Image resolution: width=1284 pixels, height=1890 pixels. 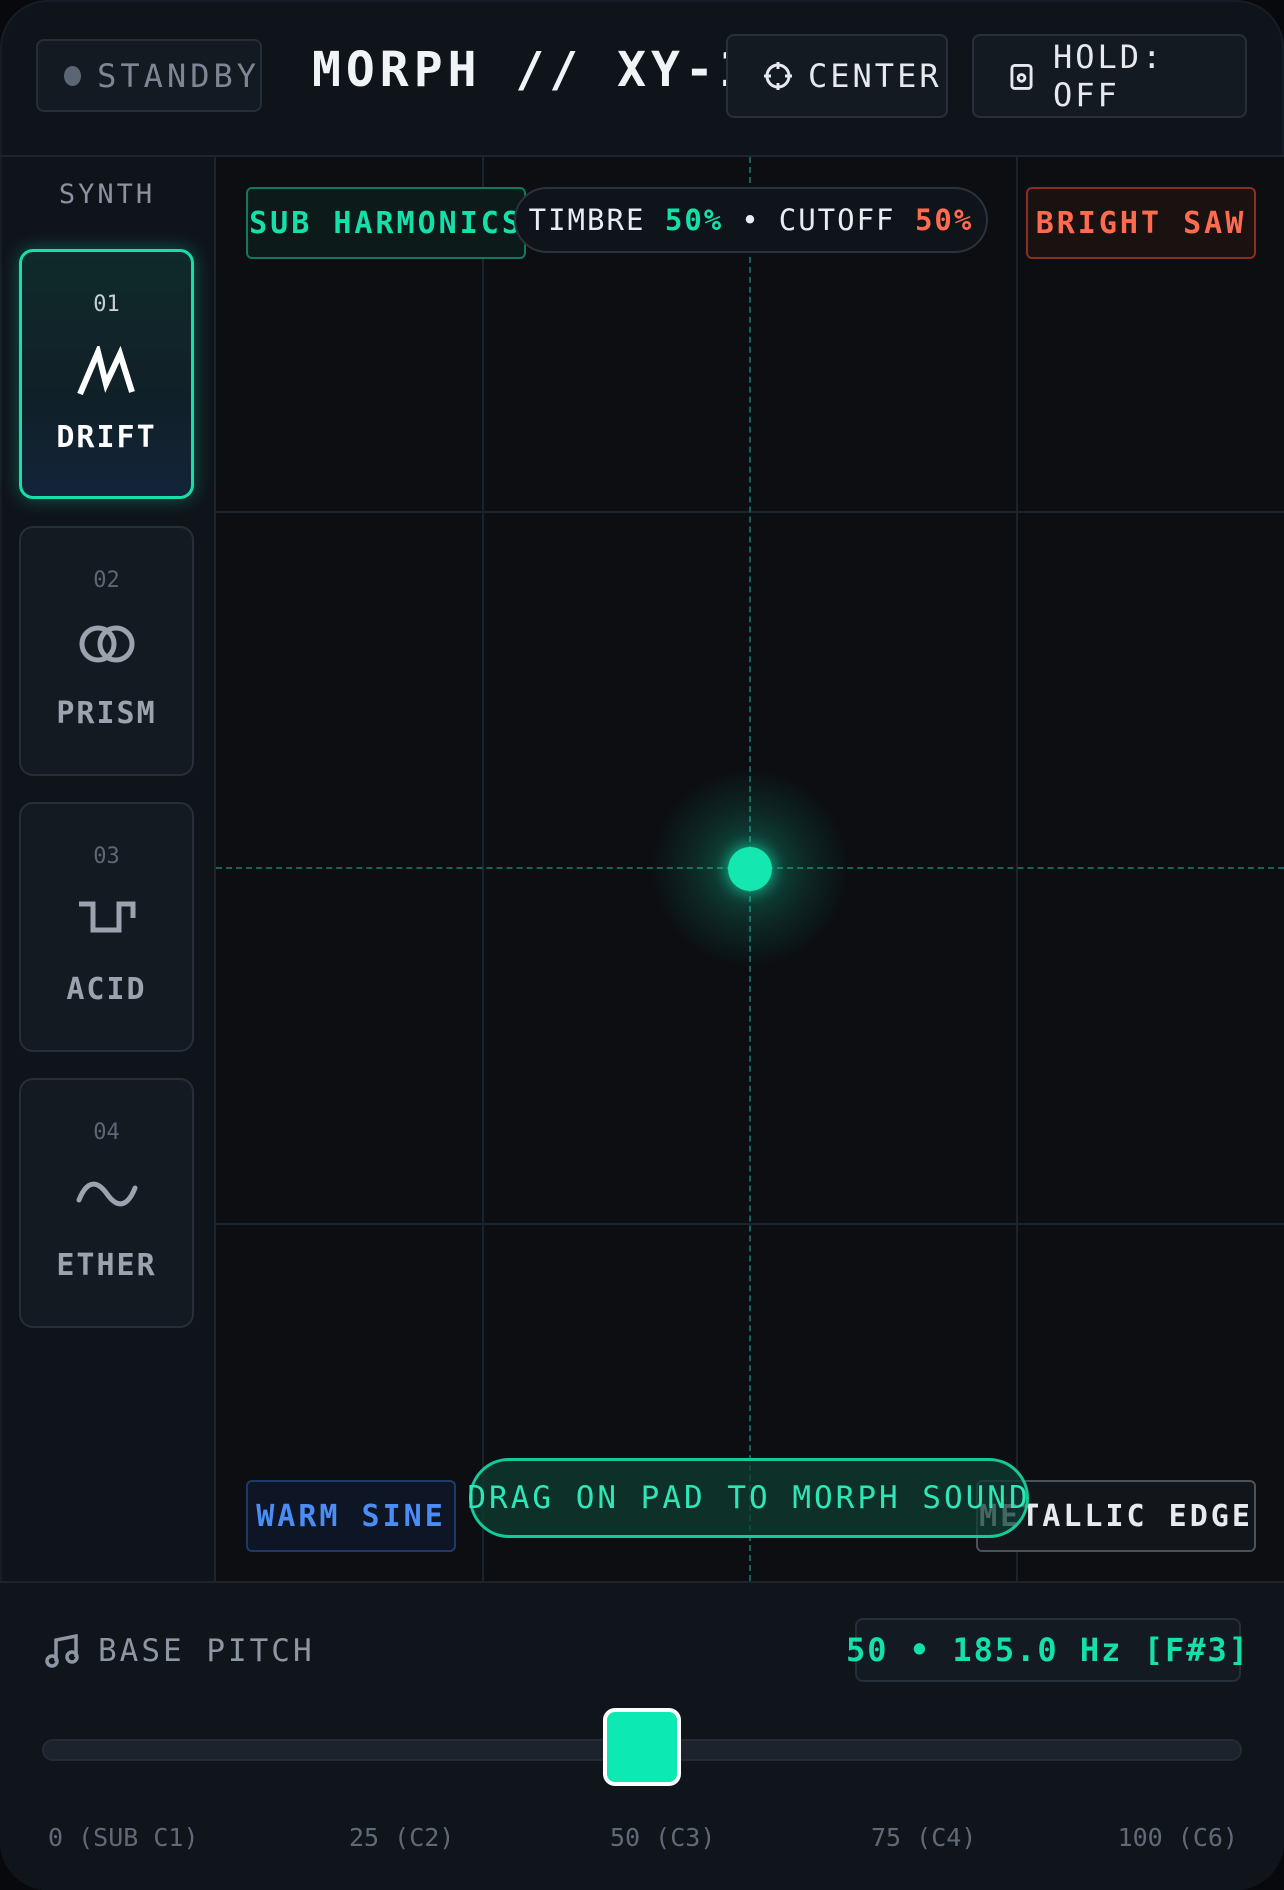 What do you see at coordinates (62, 1650) in the screenshot?
I see `music-note-icon` at bounding box center [62, 1650].